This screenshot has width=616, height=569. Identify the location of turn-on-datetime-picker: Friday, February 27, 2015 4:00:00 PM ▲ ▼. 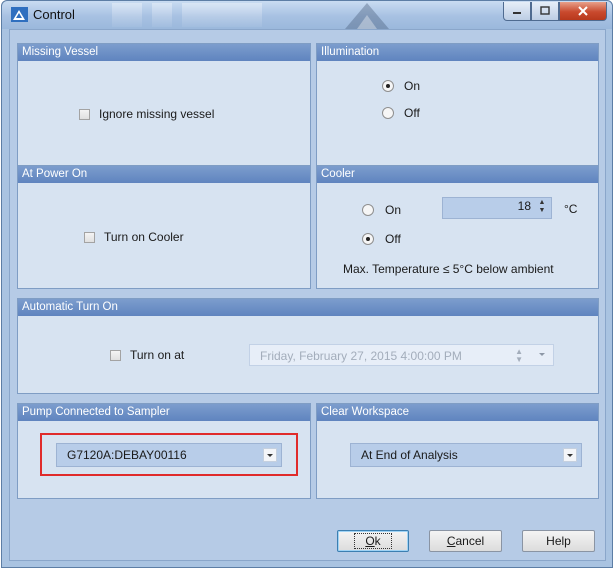
(401, 355).